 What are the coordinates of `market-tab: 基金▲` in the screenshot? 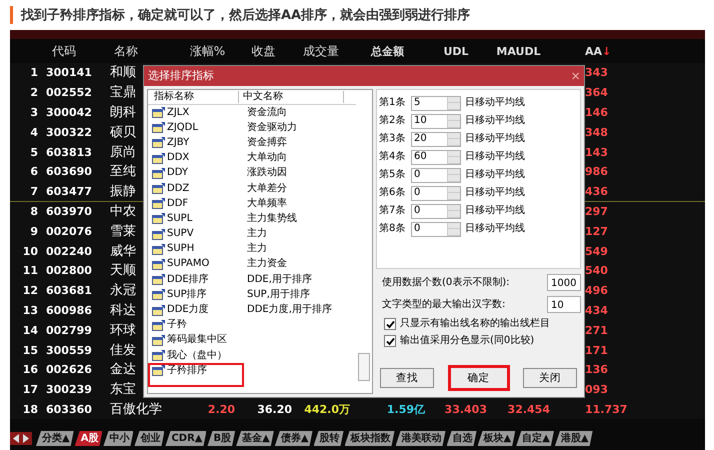 It's located at (255, 438).